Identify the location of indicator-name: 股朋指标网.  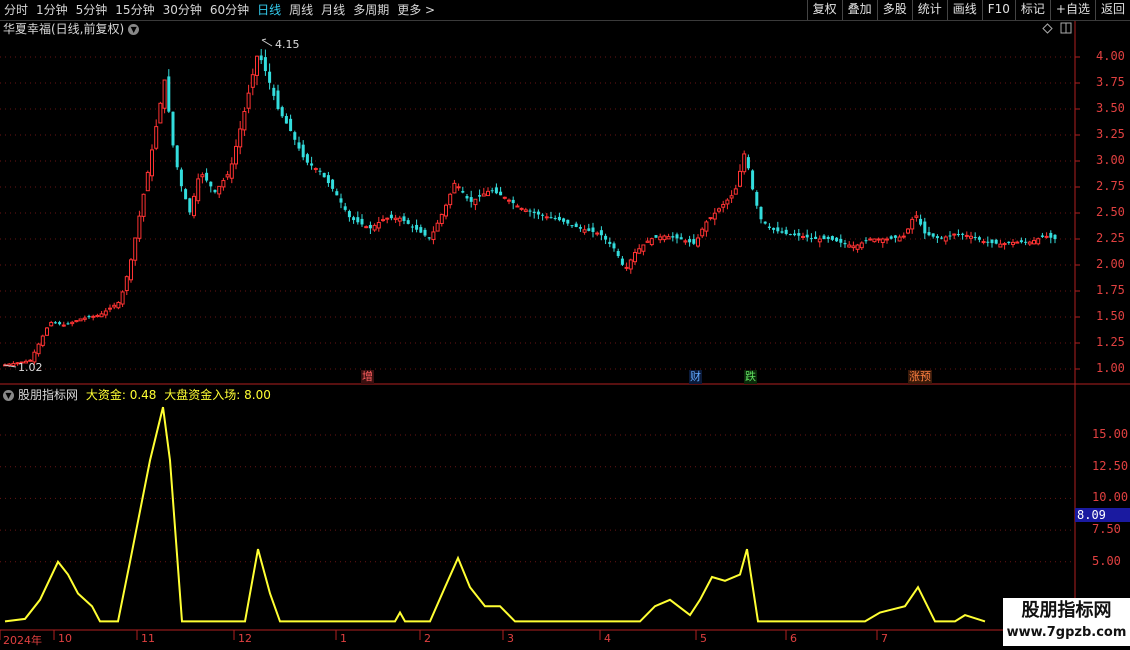
(48, 395).